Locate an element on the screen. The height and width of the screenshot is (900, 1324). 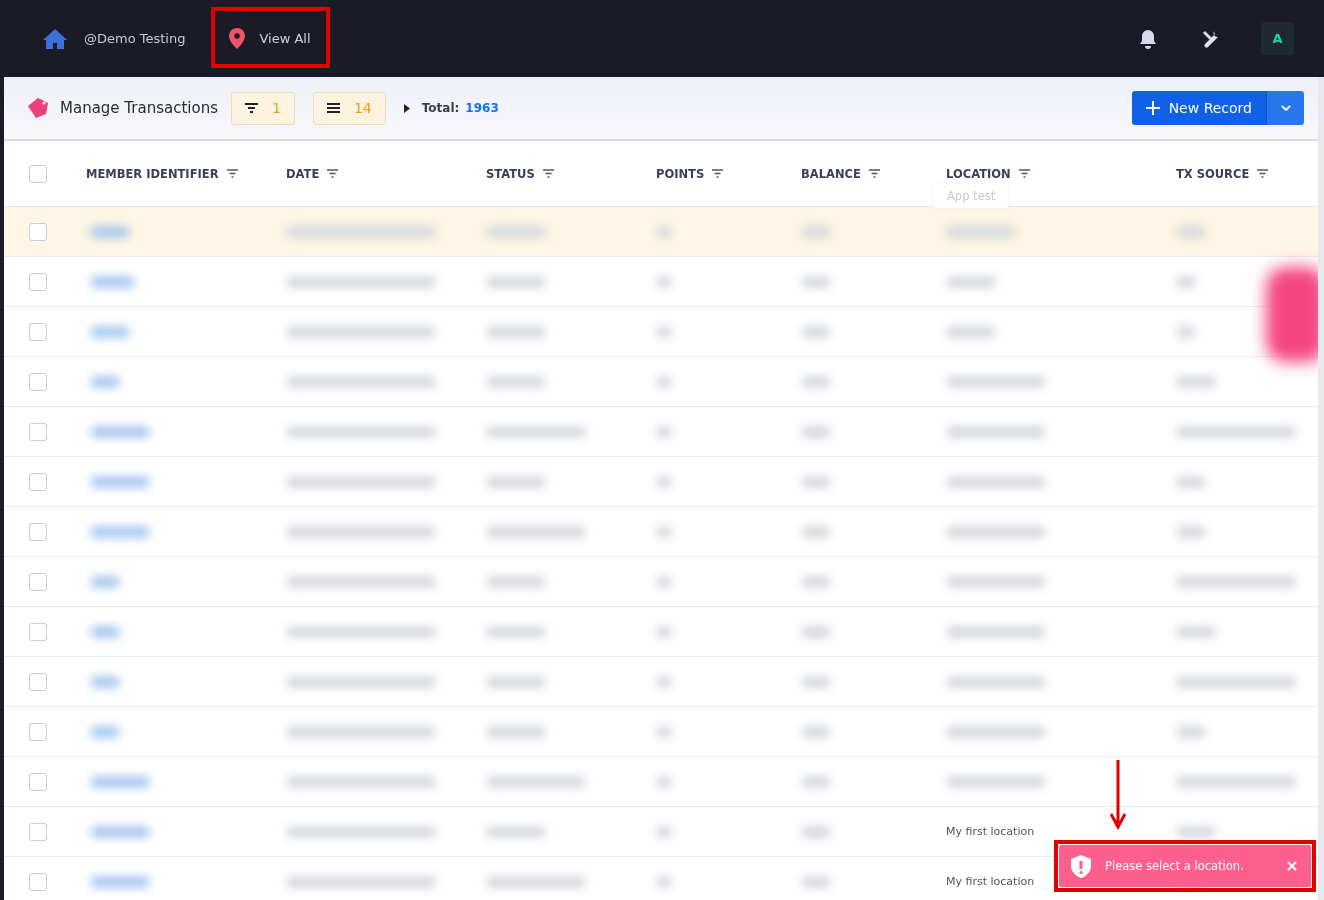
menu-icon is located at coordinates (333, 108).